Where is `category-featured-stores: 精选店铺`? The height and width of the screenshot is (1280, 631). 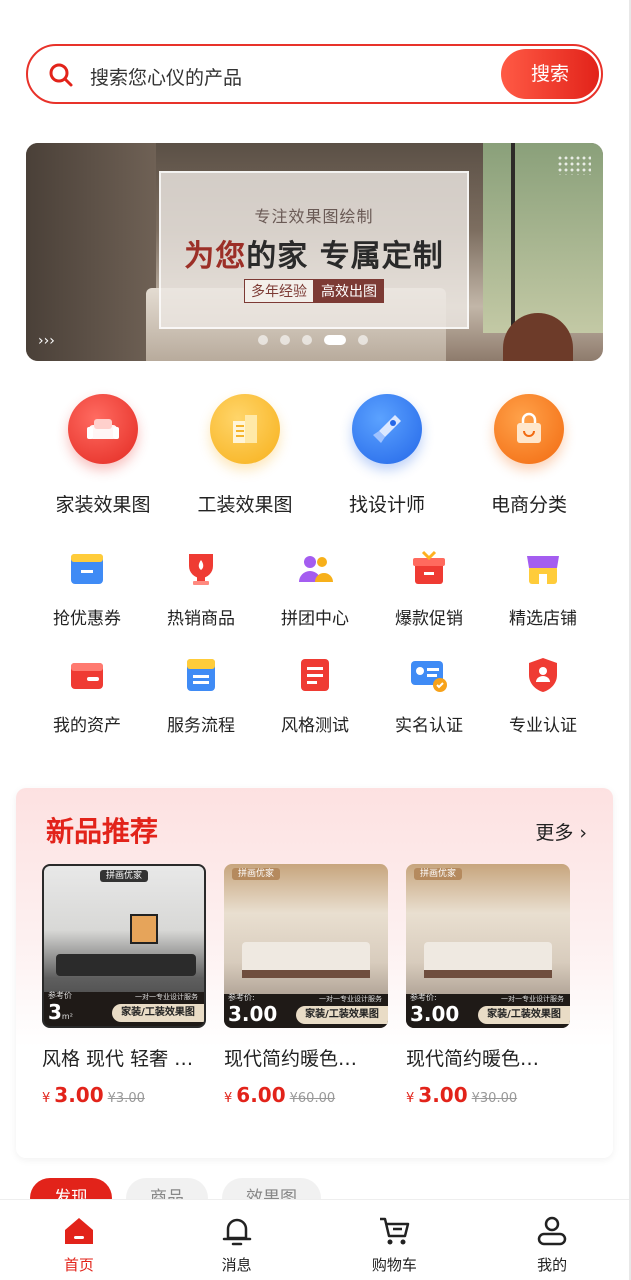 category-featured-stores: 精选店铺 is located at coordinates (543, 588).